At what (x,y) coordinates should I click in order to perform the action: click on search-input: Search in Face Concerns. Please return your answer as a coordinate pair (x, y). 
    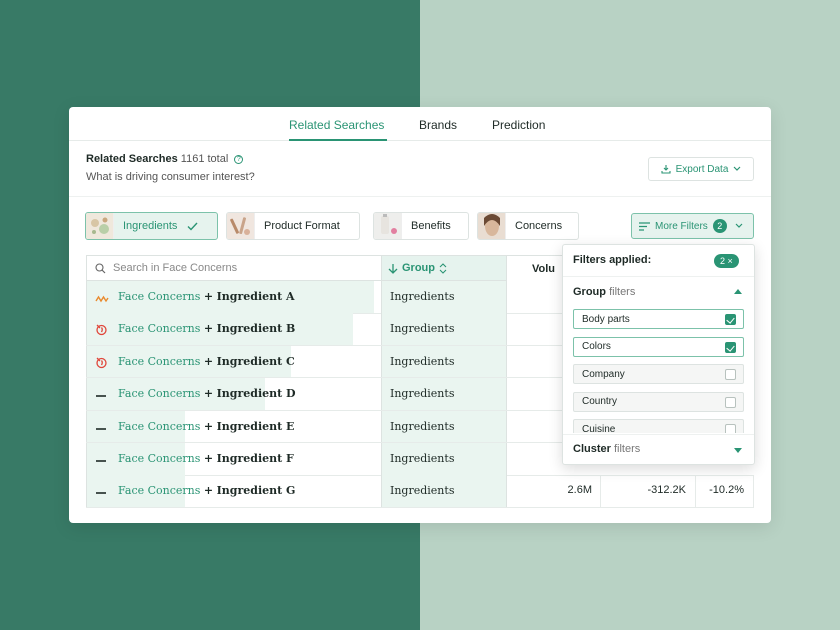
    Looking at the image, I should click on (175, 268).